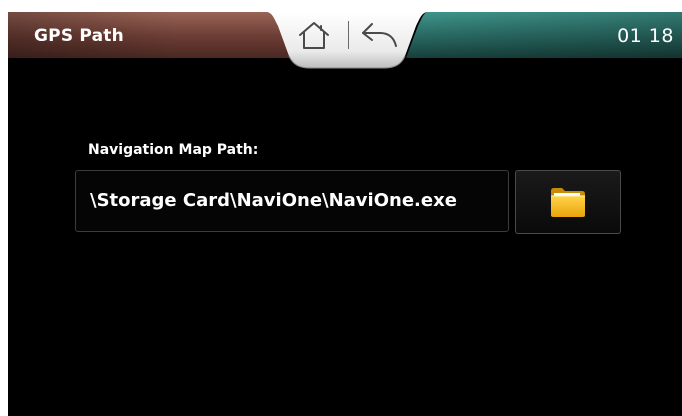  I want to click on title-bar: GPS Path 01 18, so click(345, 40).